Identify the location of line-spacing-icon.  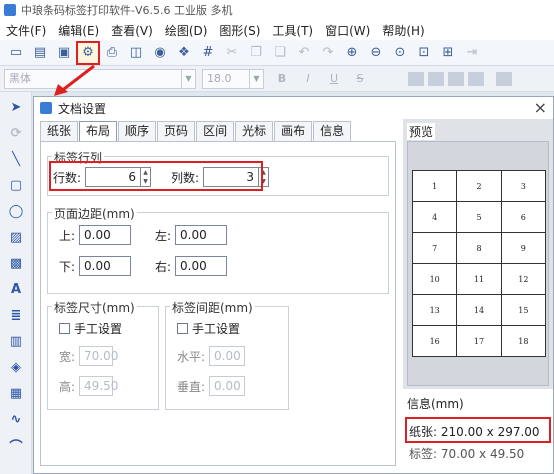
(504, 78).